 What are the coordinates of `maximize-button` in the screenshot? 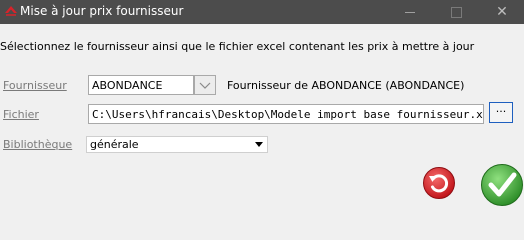 It's located at (456, 12).